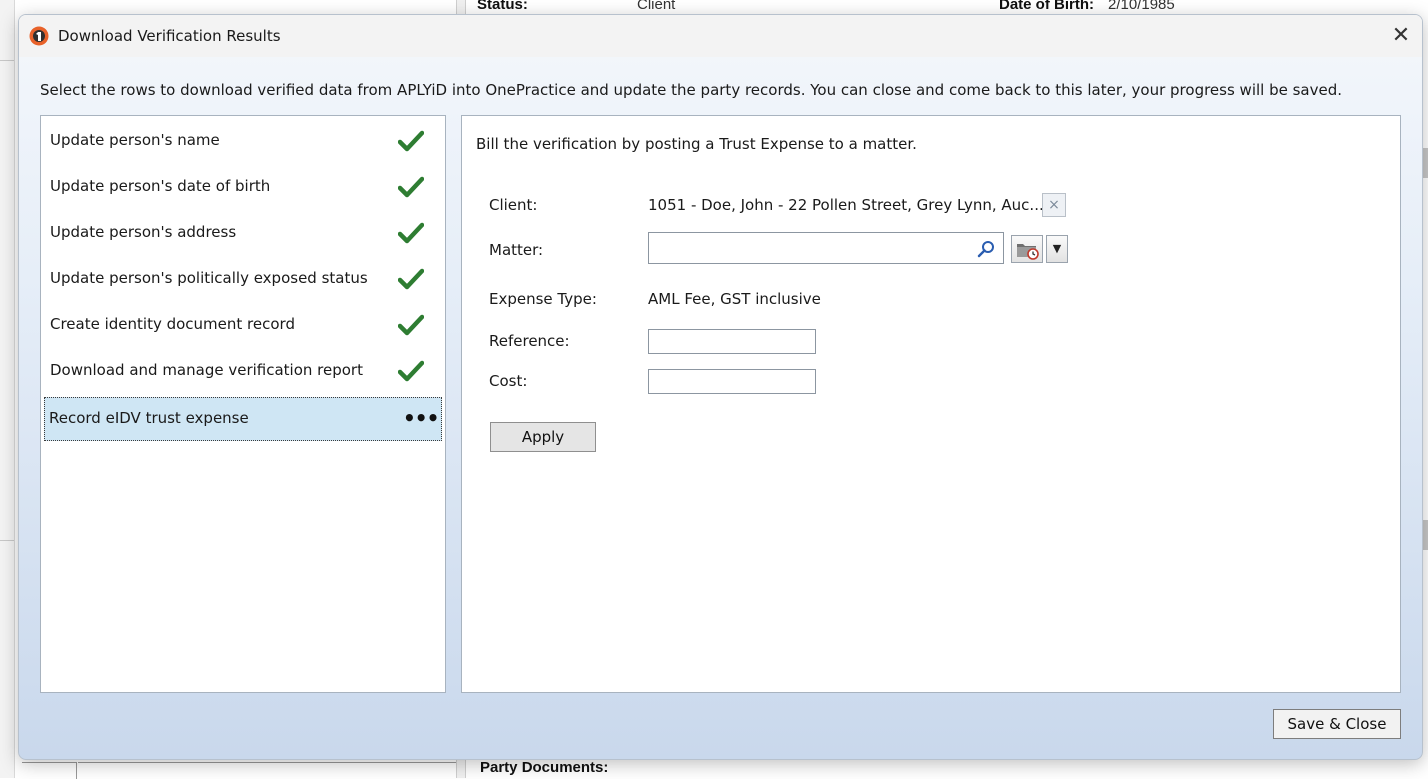  I want to click on dialog-titlebar: Download Verification Results ✕, so click(720, 36).